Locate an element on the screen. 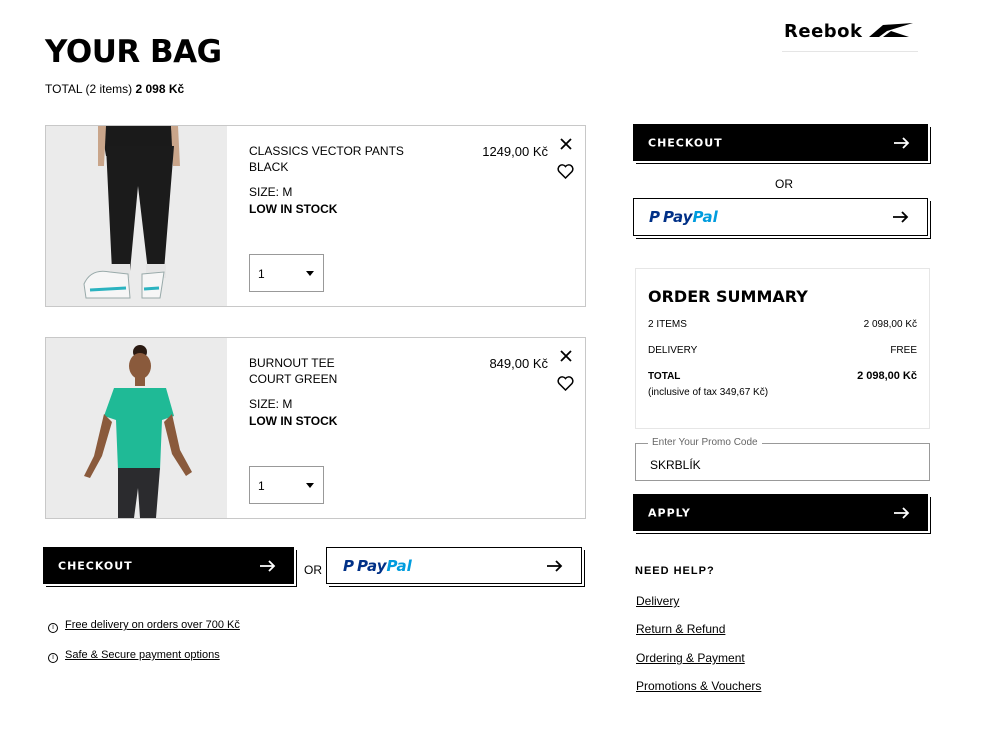 This screenshot has height=738, width=1000. green-tee-model-image is located at coordinates (136, 428).